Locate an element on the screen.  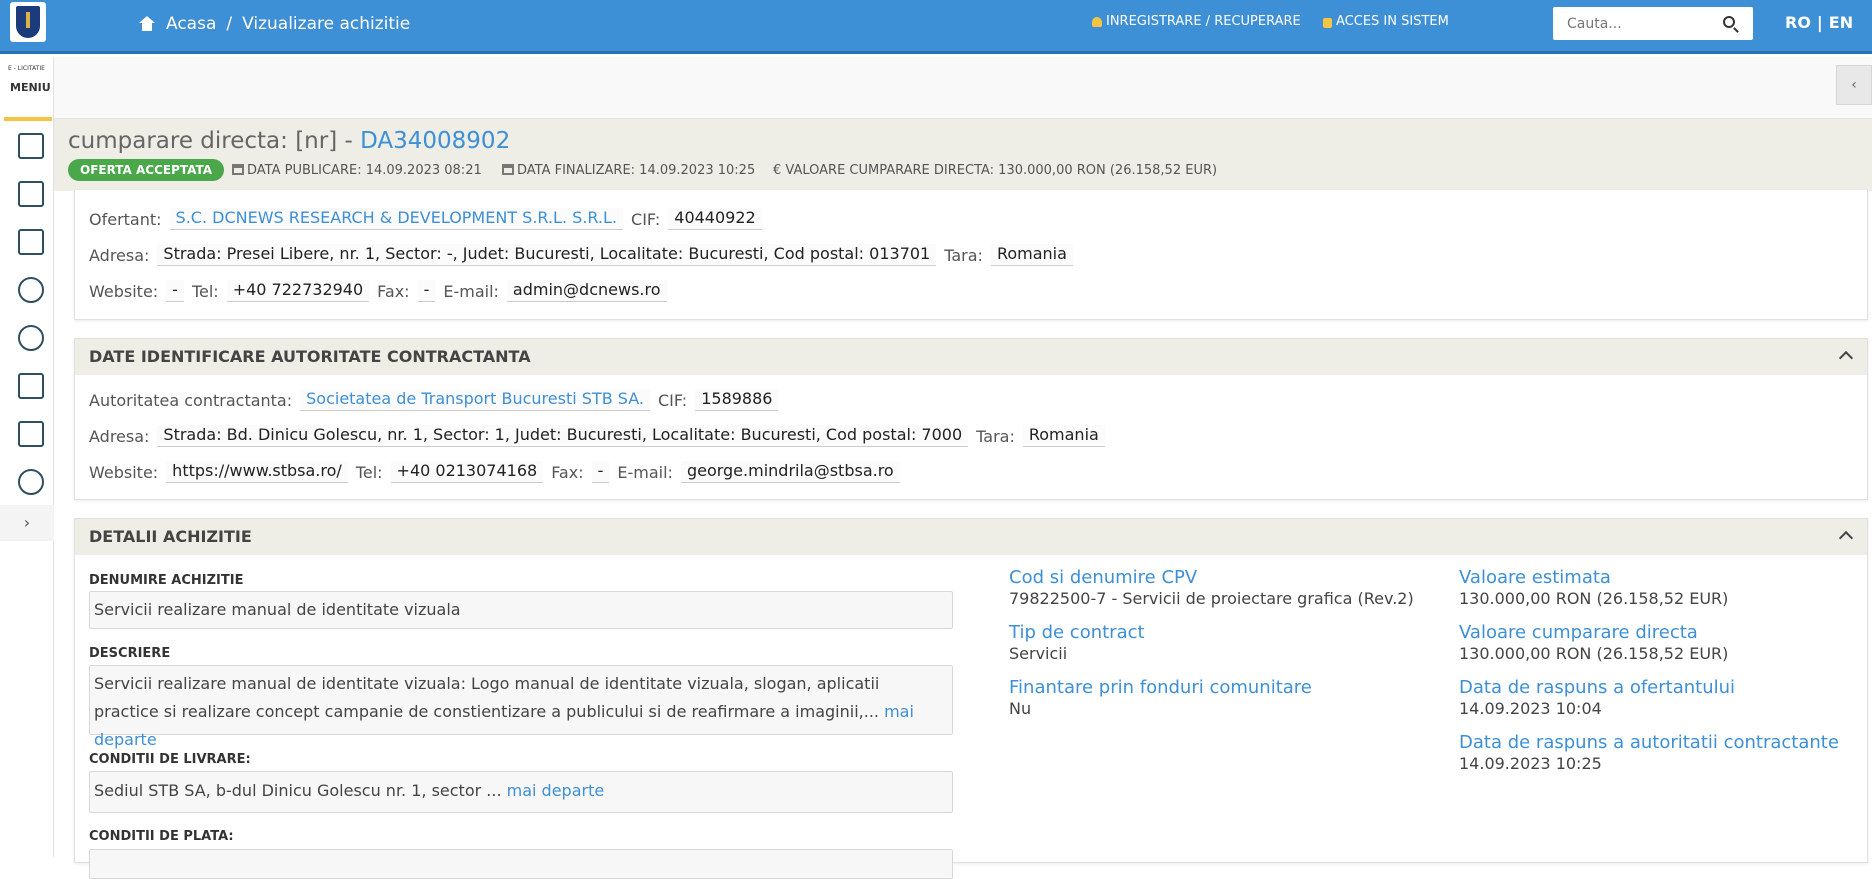
payment-field is located at coordinates (521, 864).